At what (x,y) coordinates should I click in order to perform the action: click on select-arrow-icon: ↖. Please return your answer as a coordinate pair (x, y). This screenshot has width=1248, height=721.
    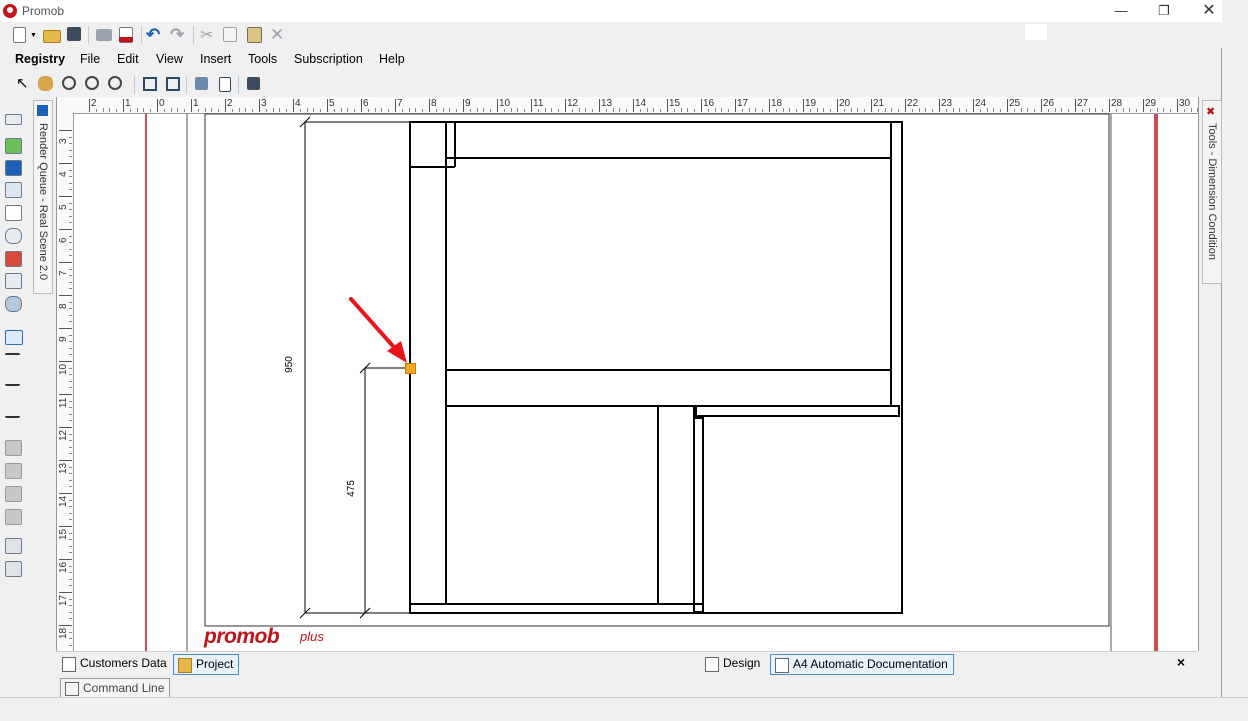
    Looking at the image, I should click on (22, 83).